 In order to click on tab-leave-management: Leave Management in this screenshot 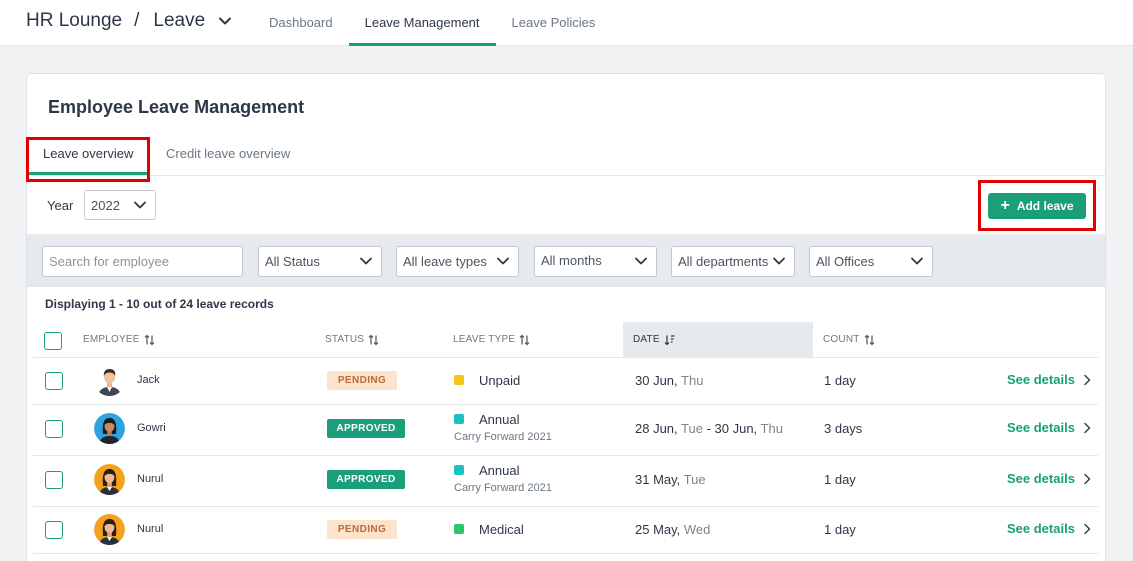, I will do `click(422, 23)`.